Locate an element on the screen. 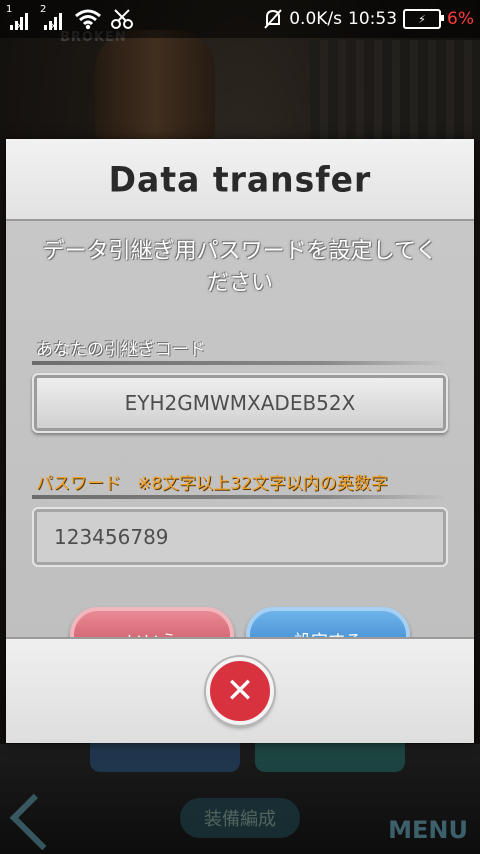  code-label-underline is located at coordinates (240, 363).